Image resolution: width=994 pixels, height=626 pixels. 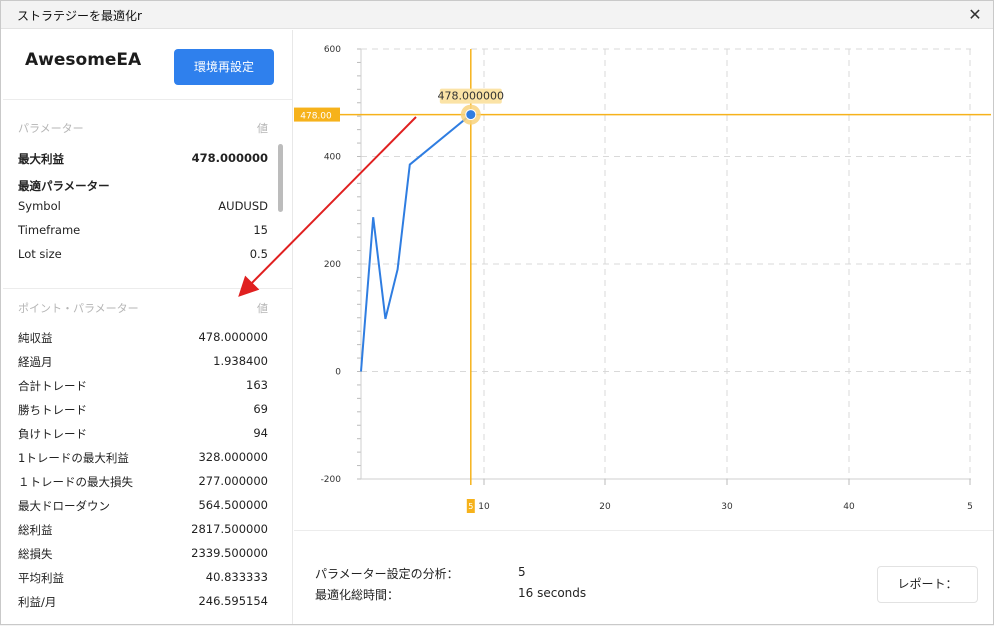 I want to click on x-tick-label: 20, so click(x=605, y=507).